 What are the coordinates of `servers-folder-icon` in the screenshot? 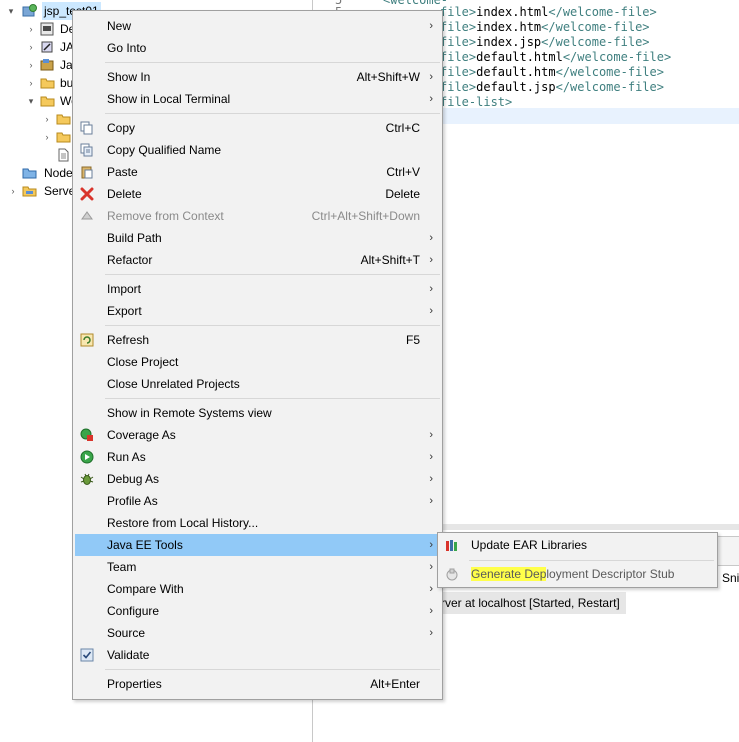 It's located at (29, 191).